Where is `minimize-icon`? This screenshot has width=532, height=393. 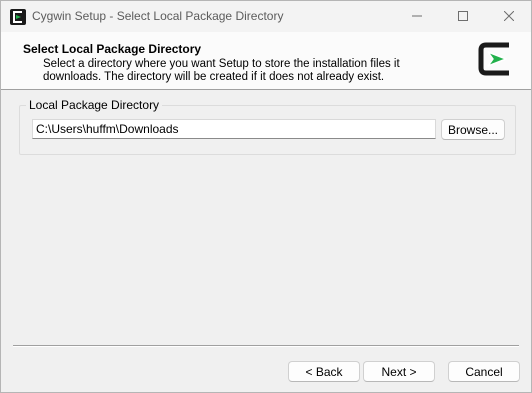 minimize-icon is located at coordinates (417, 17).